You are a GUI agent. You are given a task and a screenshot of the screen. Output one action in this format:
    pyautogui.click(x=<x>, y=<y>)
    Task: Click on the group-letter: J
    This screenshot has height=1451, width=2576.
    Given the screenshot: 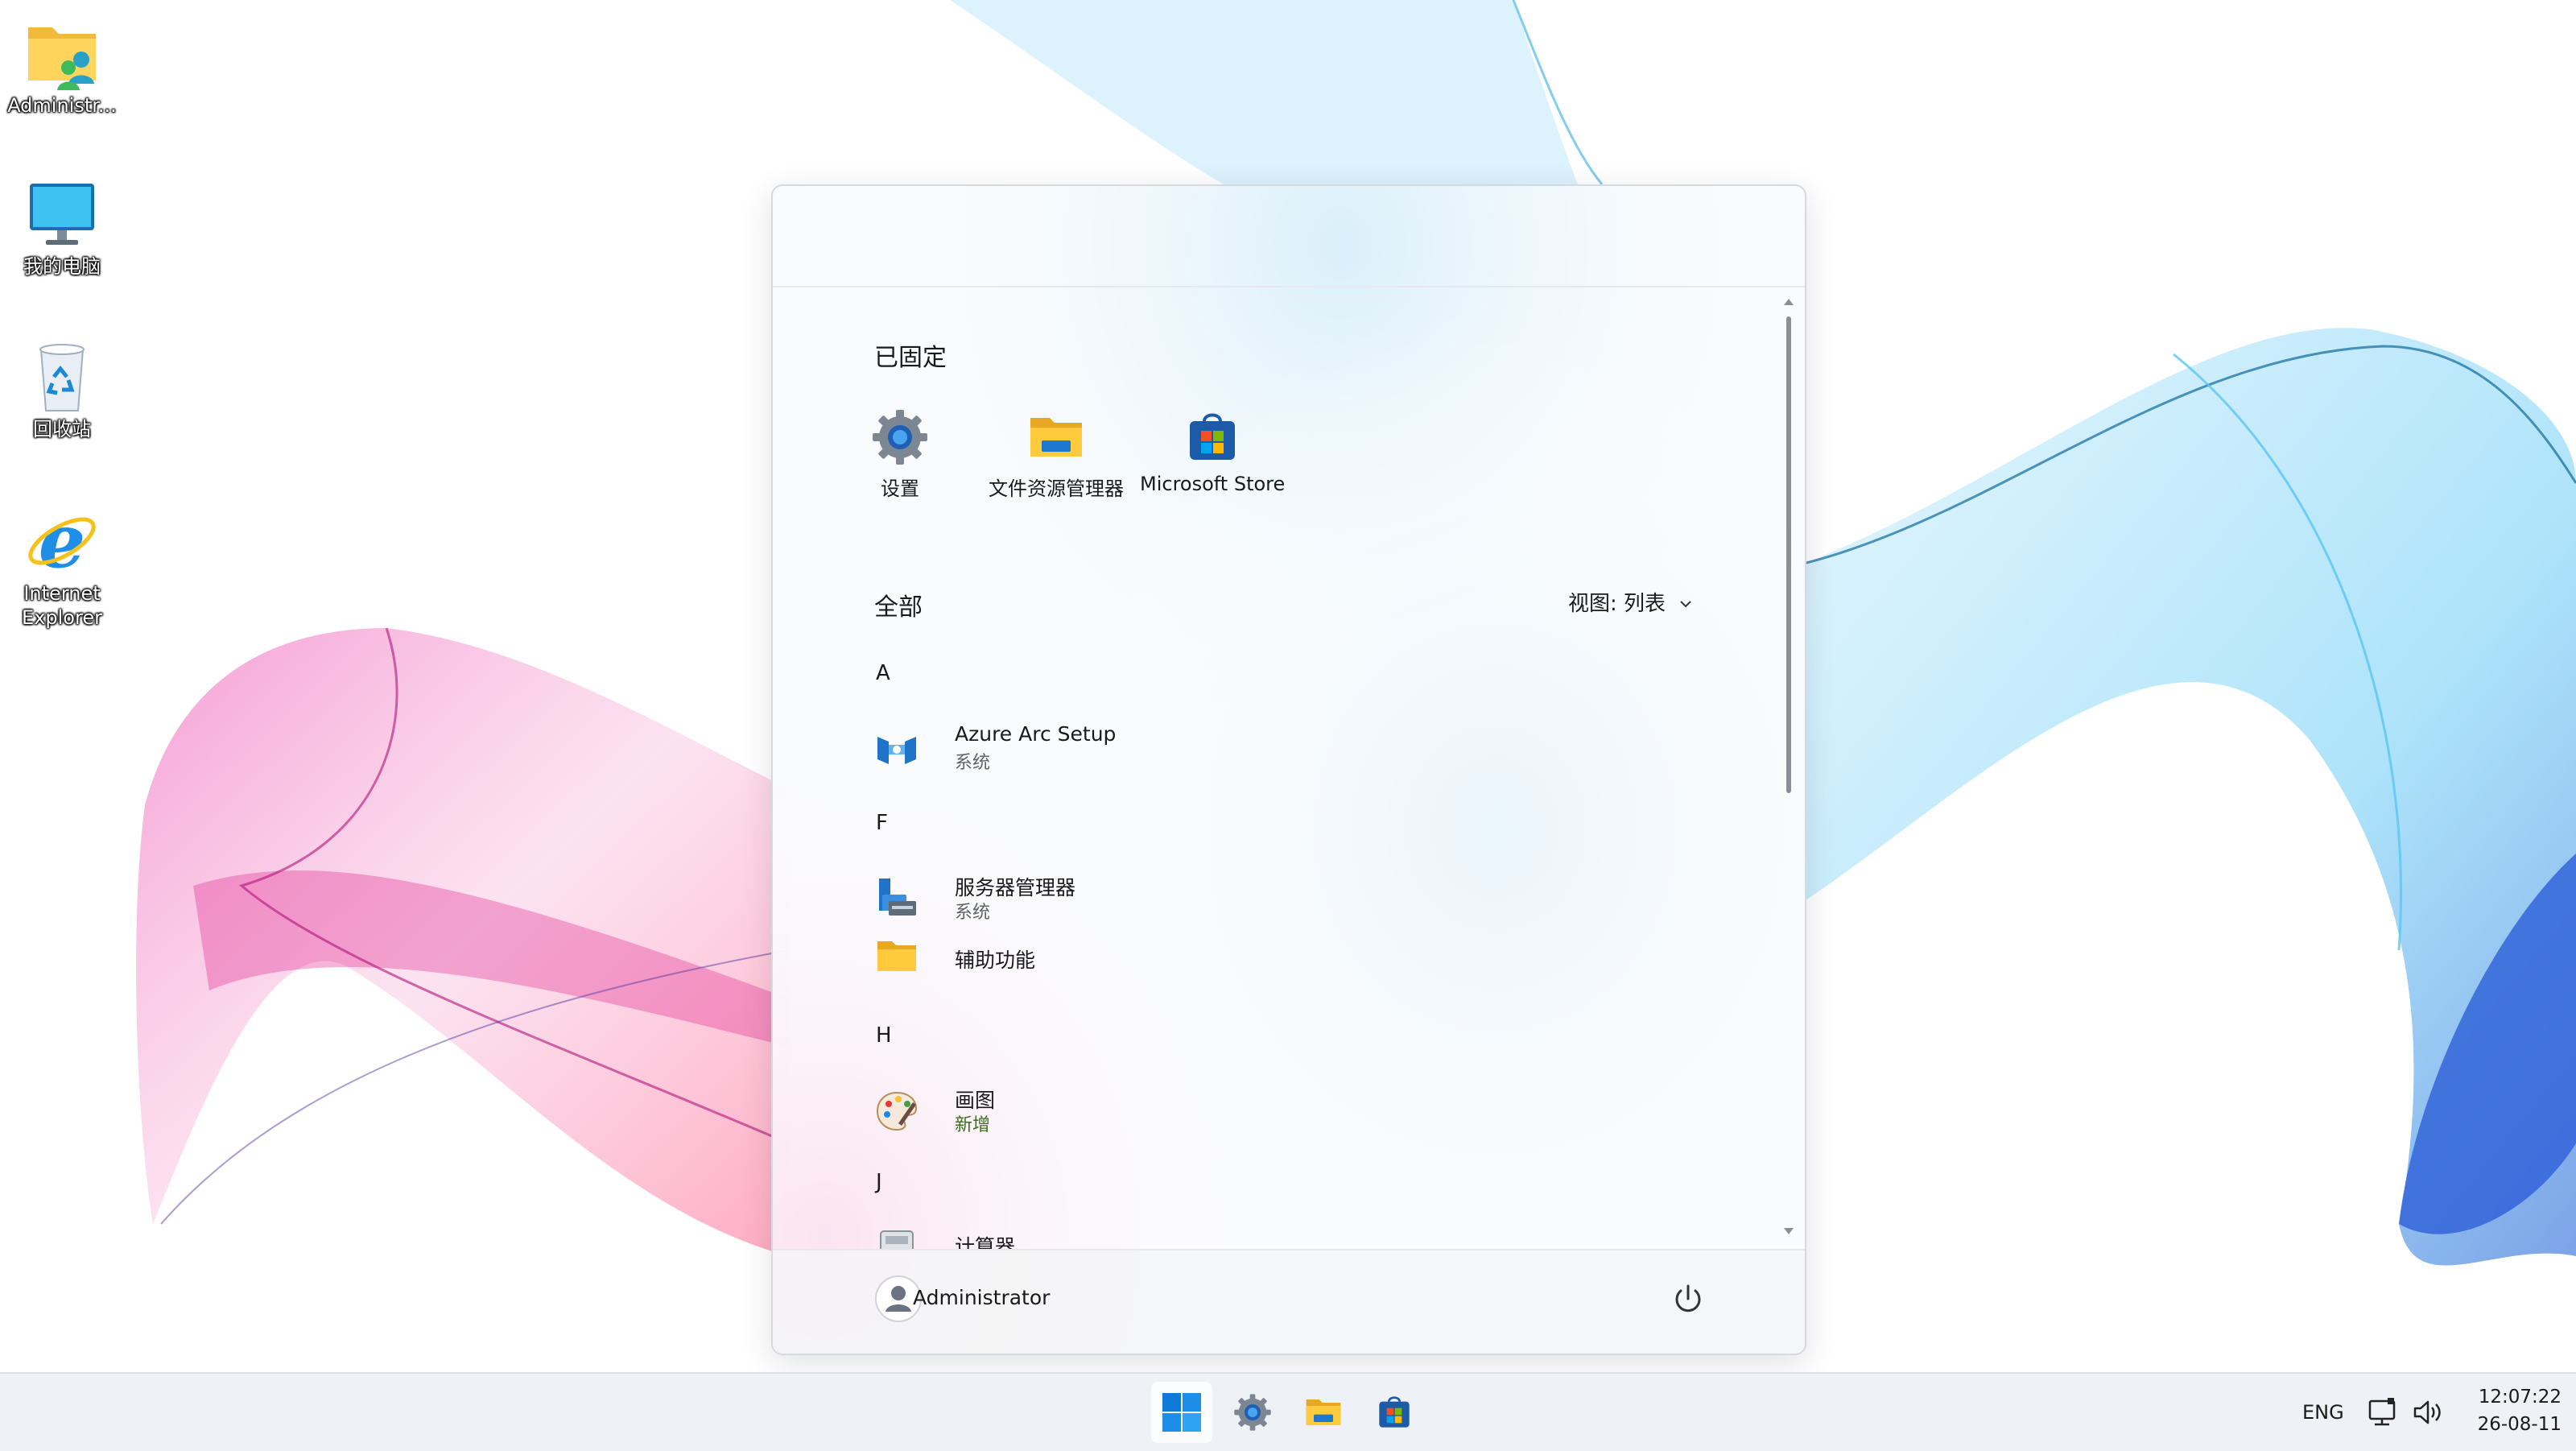 What is the action you would take?
    pyautogui.click(x=879, y=1182)
    